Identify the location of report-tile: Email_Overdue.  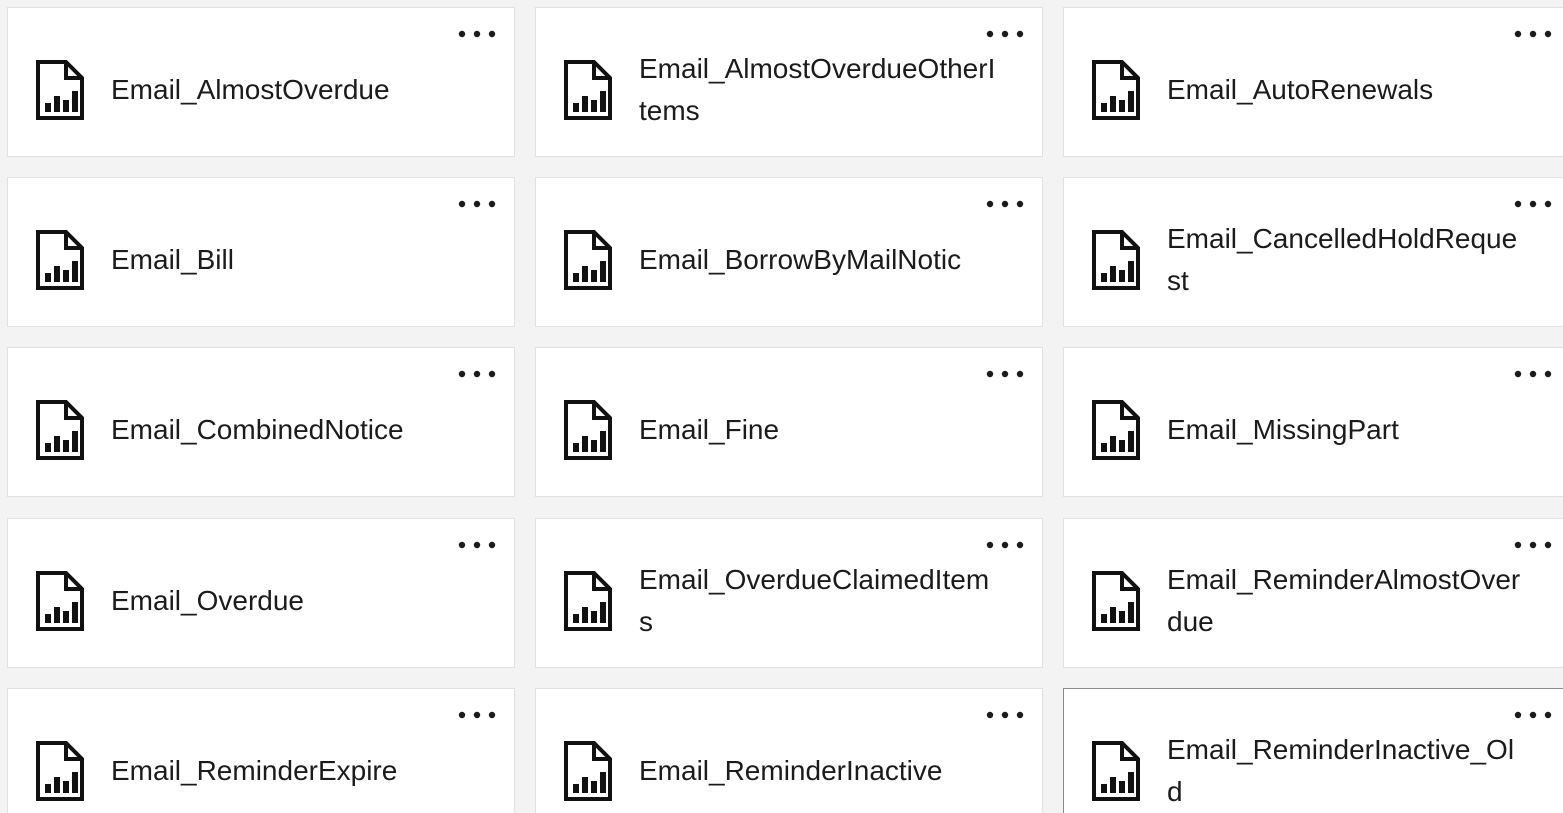
(261, 593).